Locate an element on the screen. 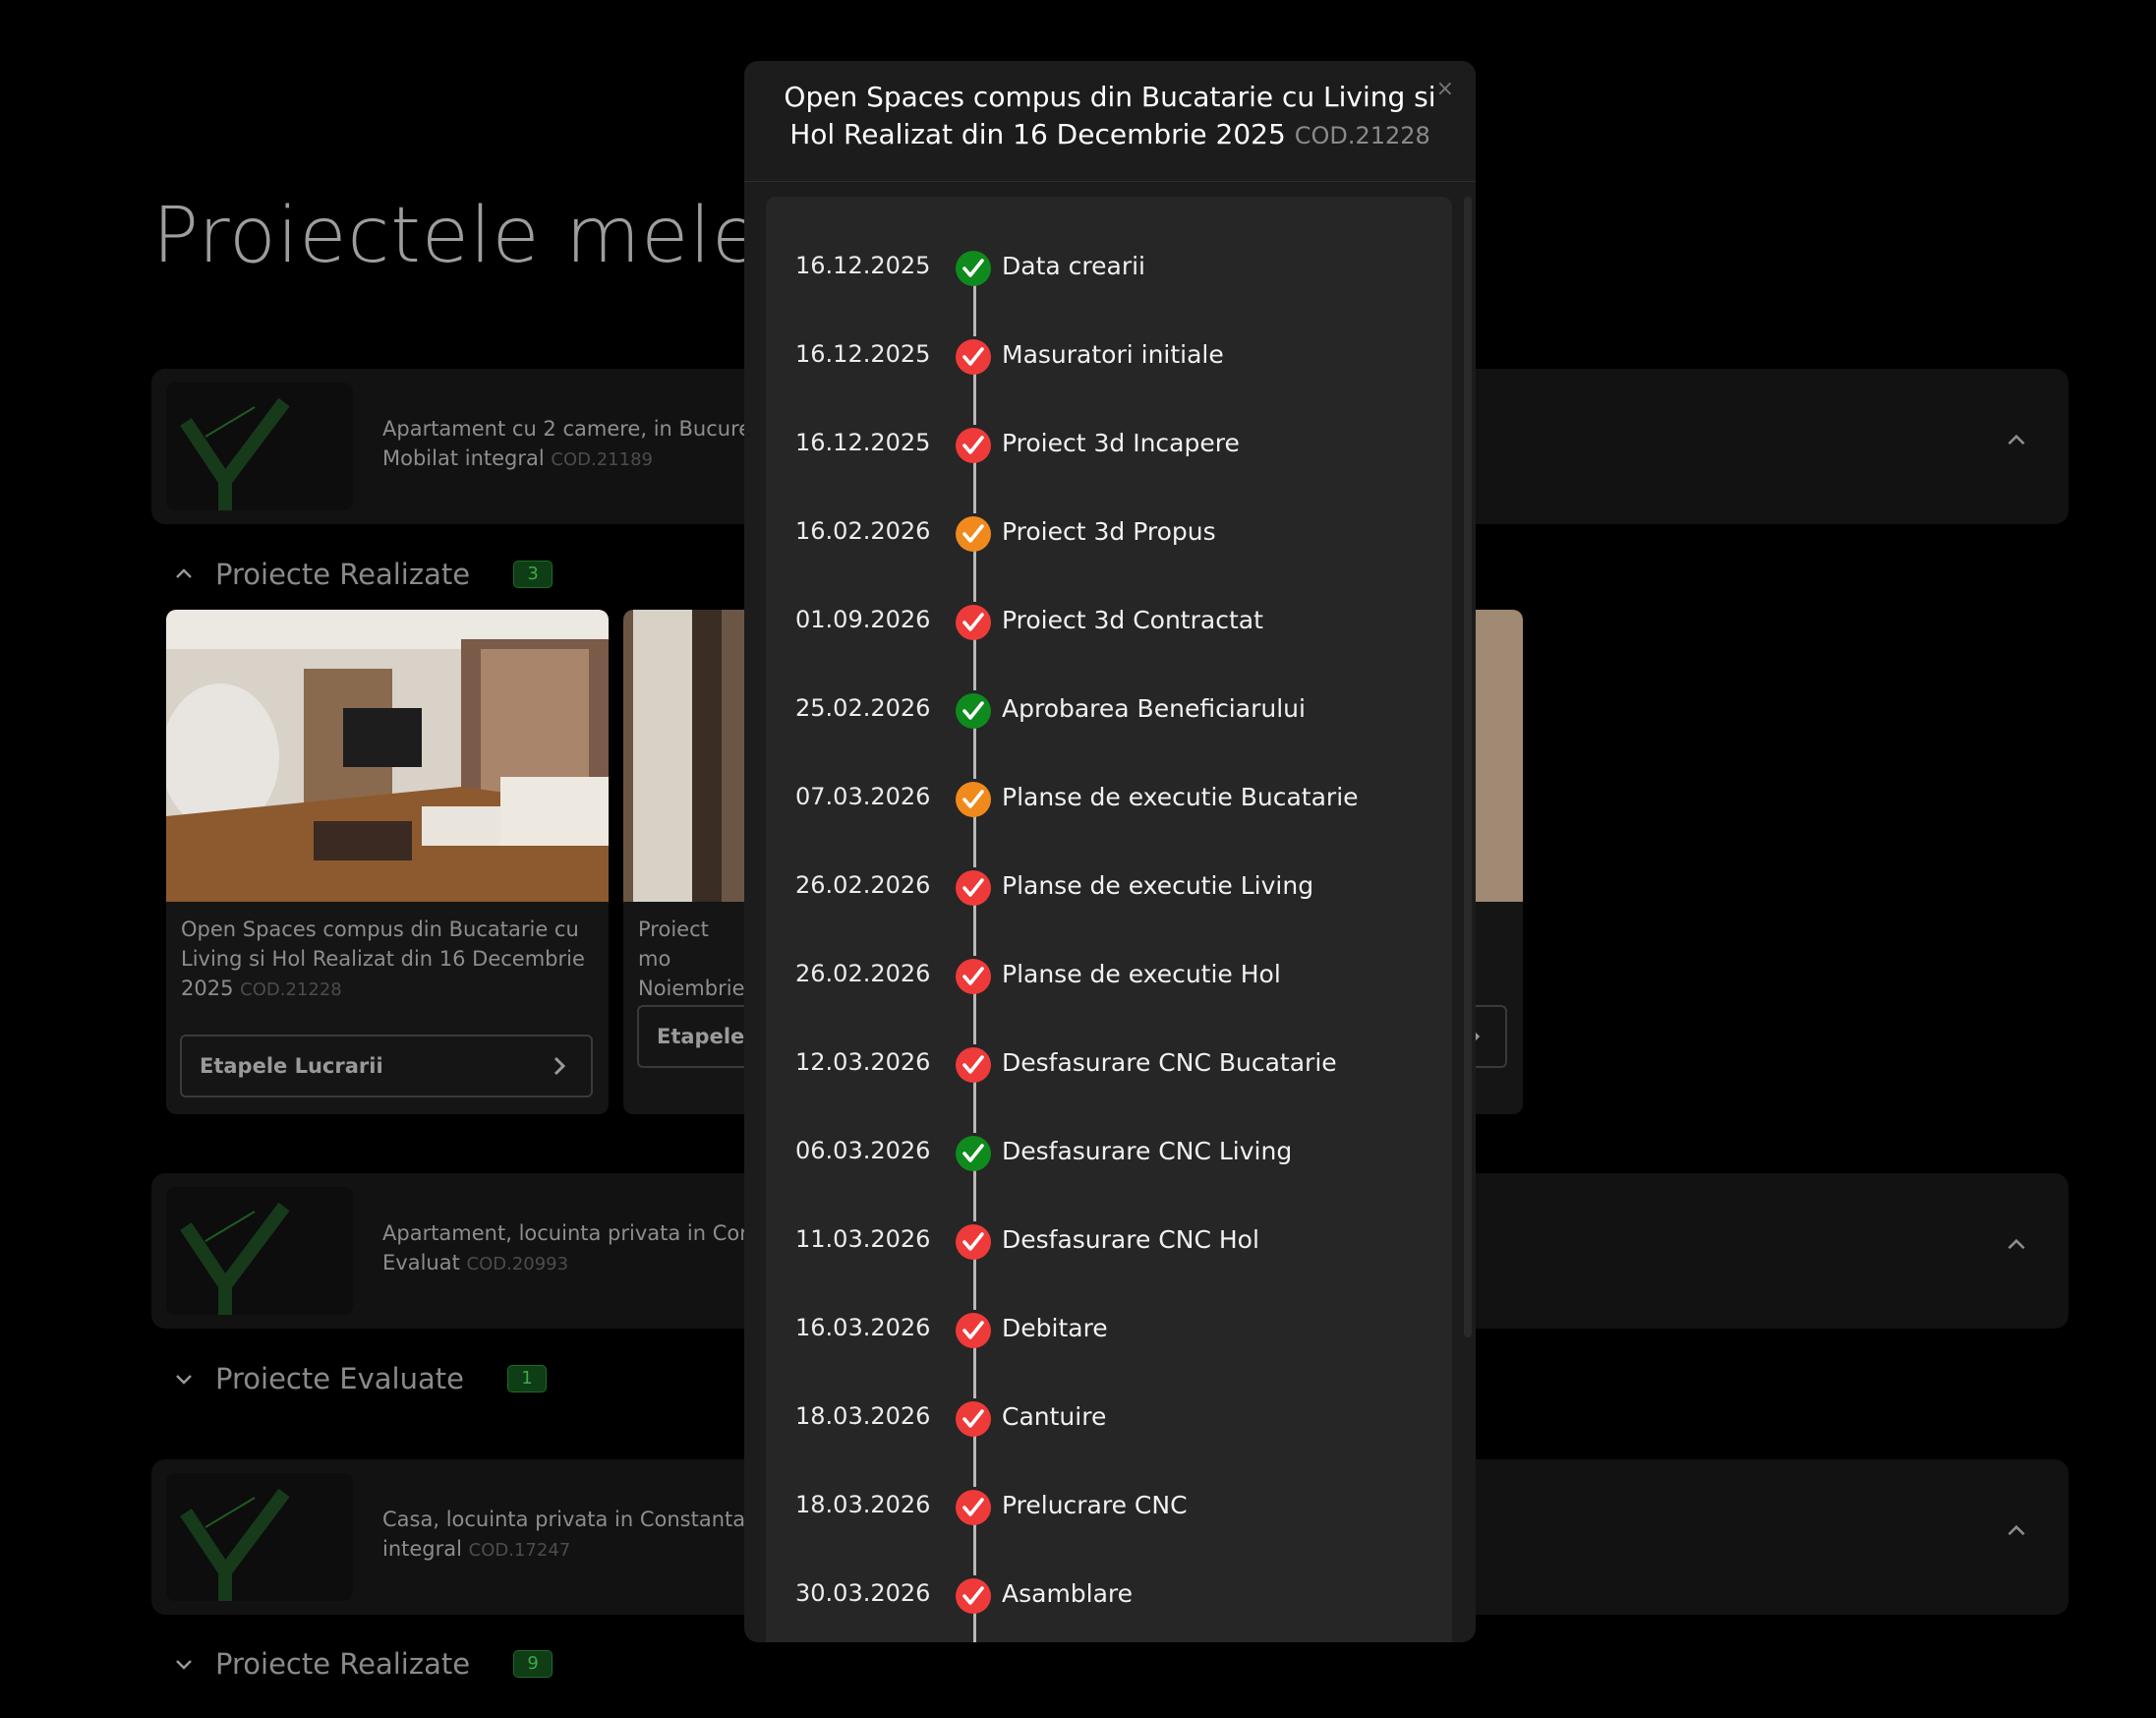 Image resolution: width=2156 pixels, height=1718 pixels. chevron-down-icon is located at coordinates (184, 1380).